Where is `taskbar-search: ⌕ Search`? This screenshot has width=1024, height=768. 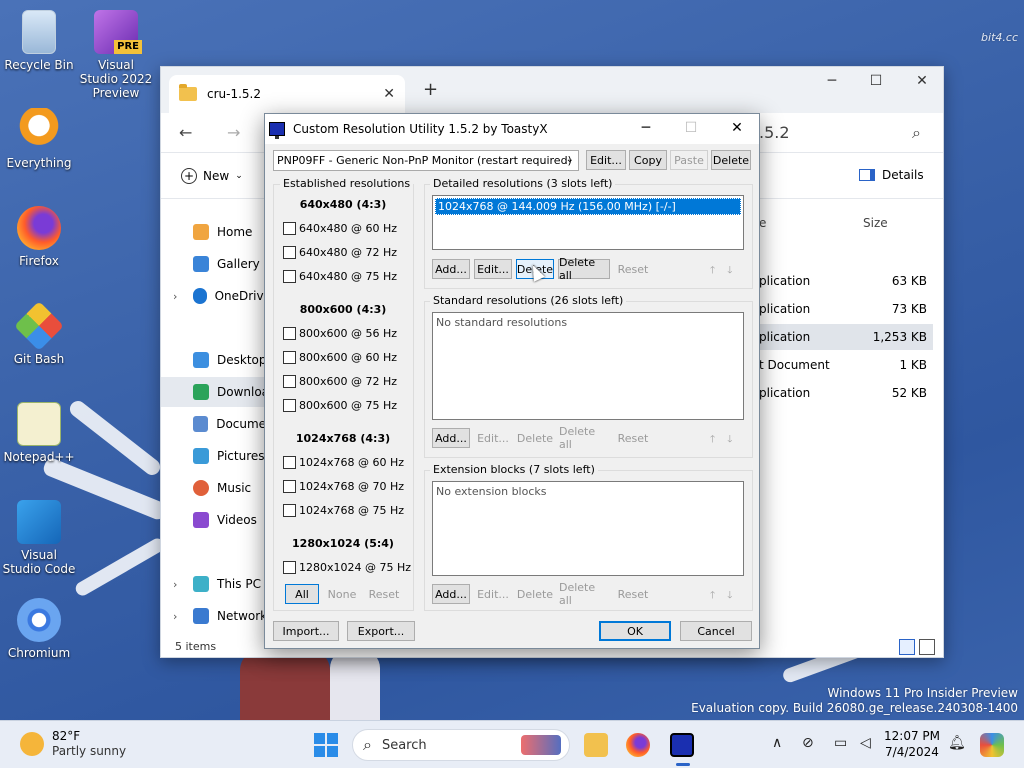
taskbar-search: ⌕ Search is located at coordinates (461, 745).